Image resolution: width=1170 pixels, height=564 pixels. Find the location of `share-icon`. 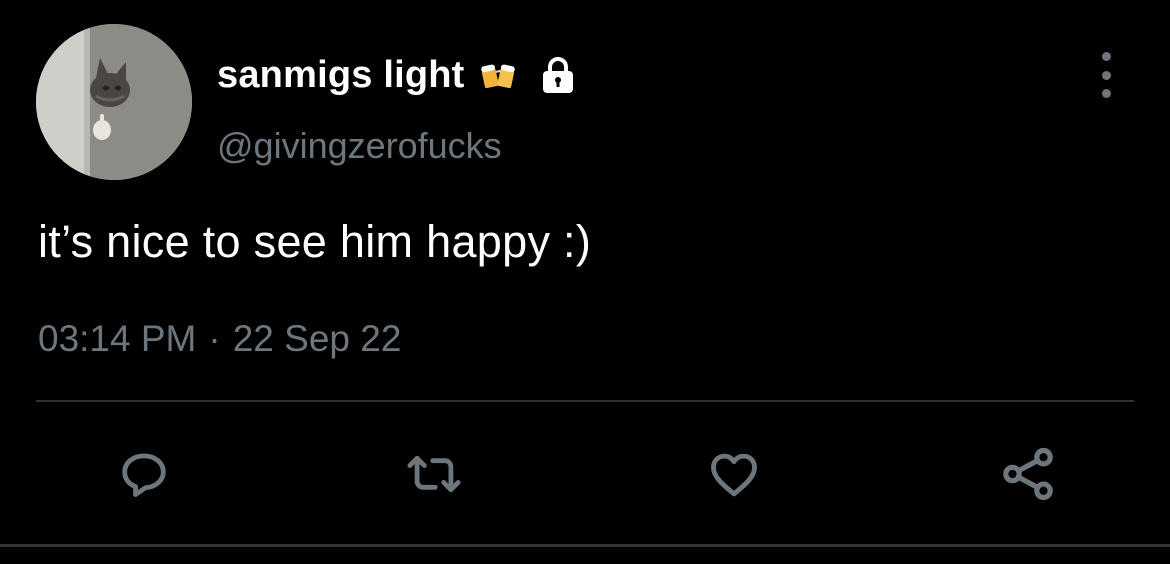

share-icon is located at coordinates (1028, 474).